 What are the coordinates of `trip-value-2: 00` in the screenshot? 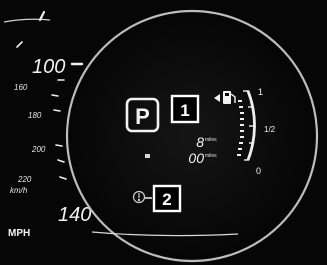 It's located at (196, 158).